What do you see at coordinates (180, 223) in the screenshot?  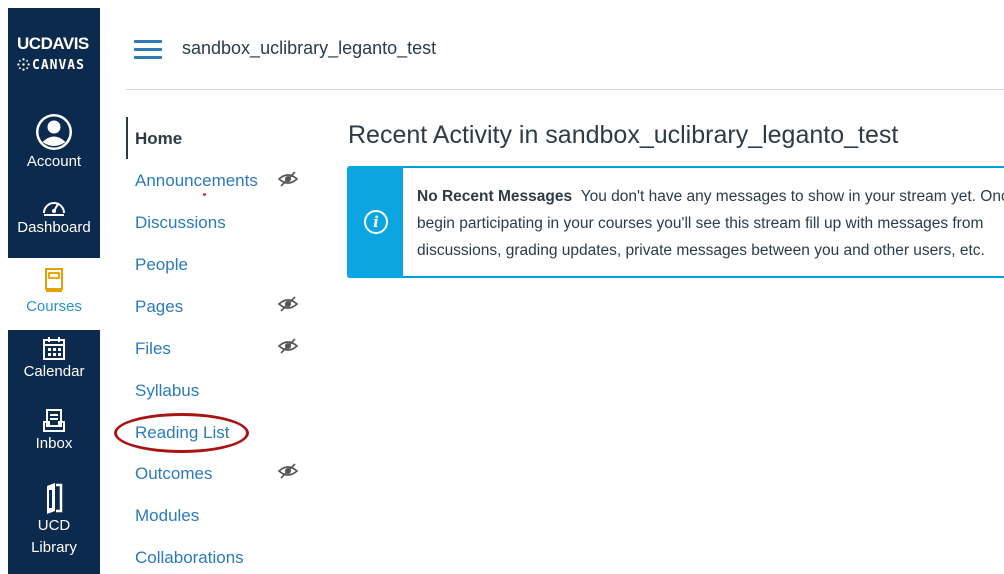 I see `course-nav-discussions: Discussions` at bounding box center [180, 223].